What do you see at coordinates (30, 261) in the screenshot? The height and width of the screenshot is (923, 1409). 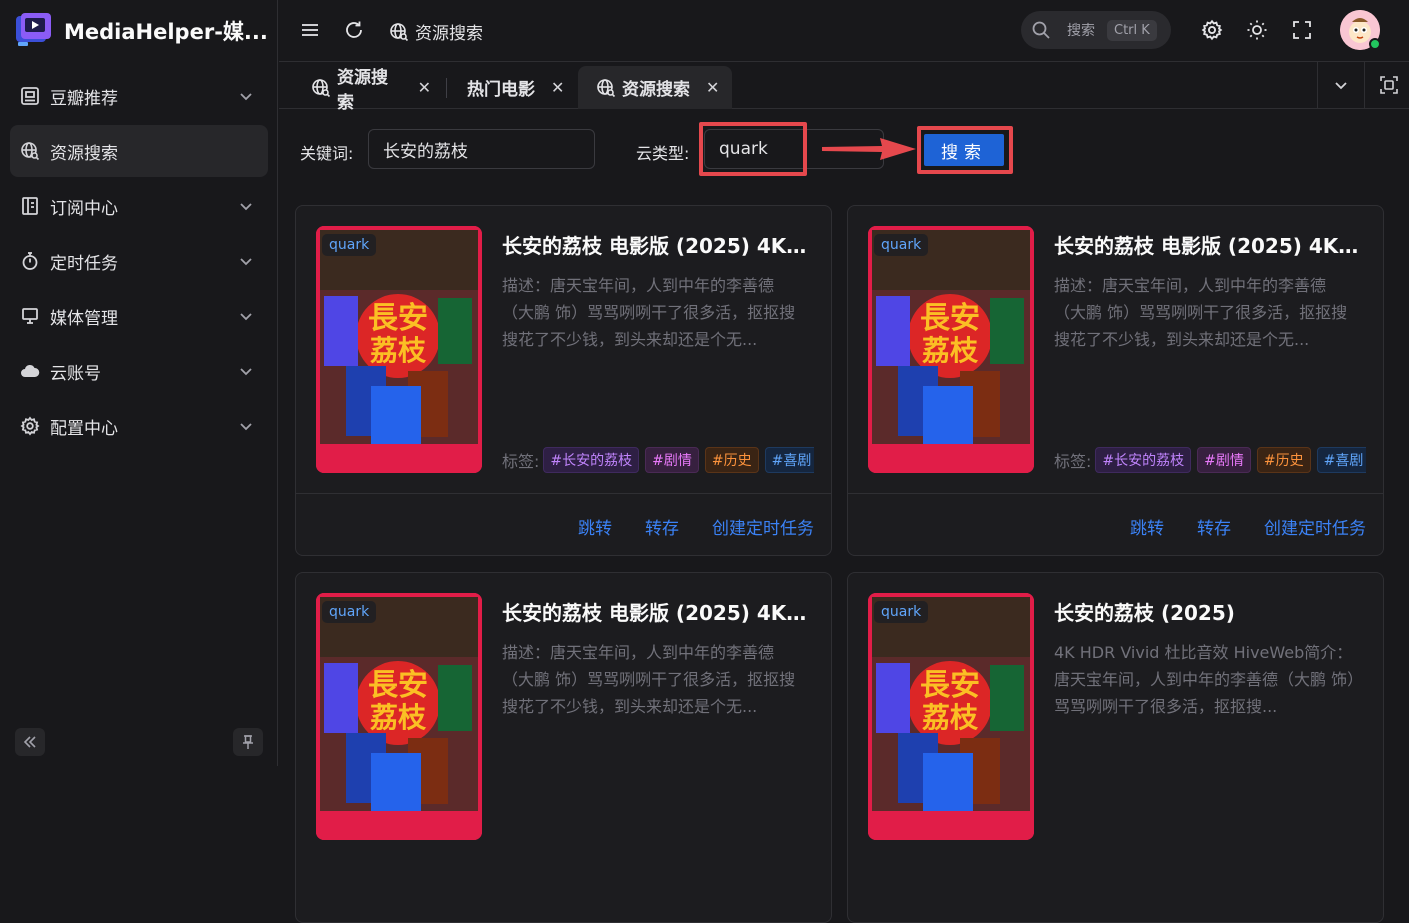 I see `timer-icon` at bounding box center [30, 261].